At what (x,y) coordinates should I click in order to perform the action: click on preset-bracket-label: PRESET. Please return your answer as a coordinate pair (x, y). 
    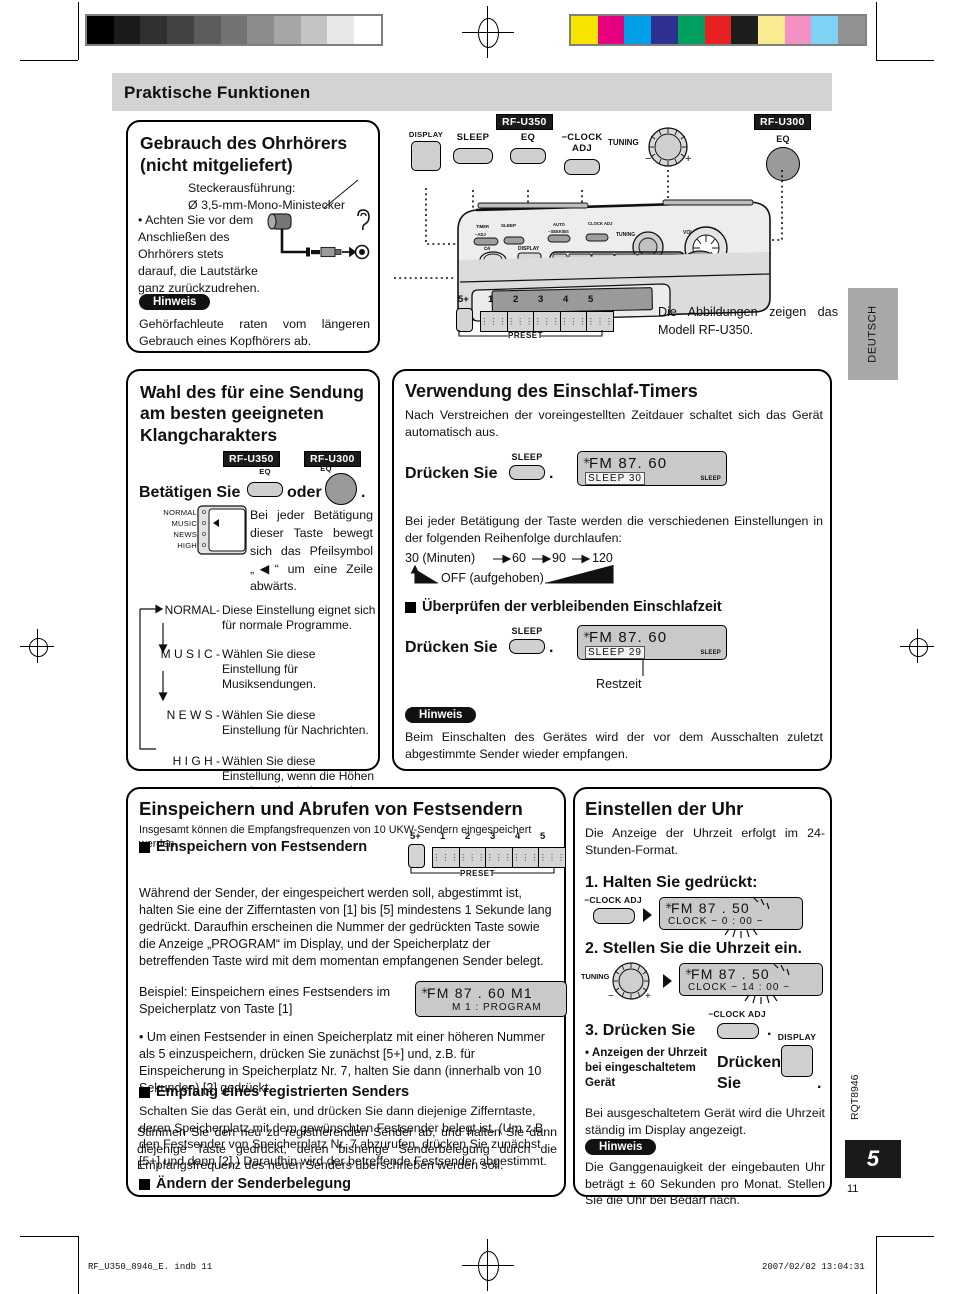
    Looking at the image, I should click on (526, 335).